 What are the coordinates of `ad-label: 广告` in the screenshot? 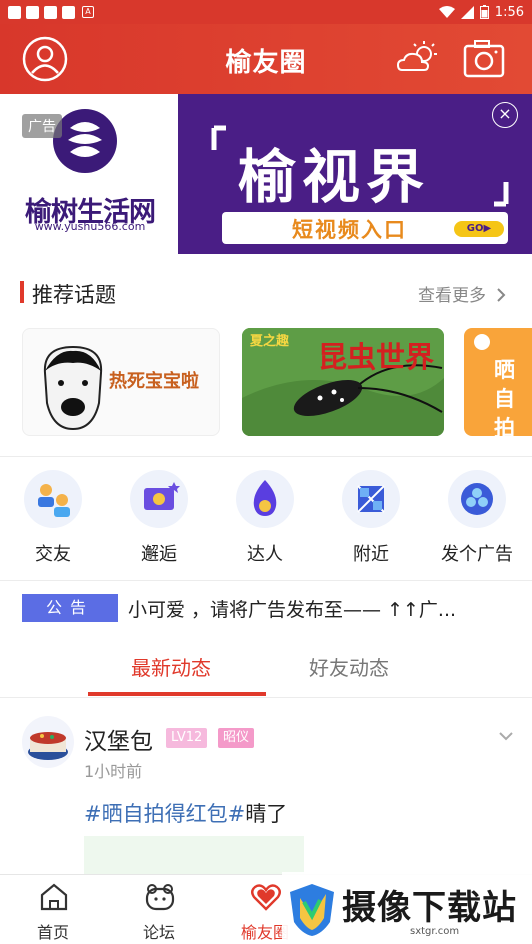 It's located at (42, 126).